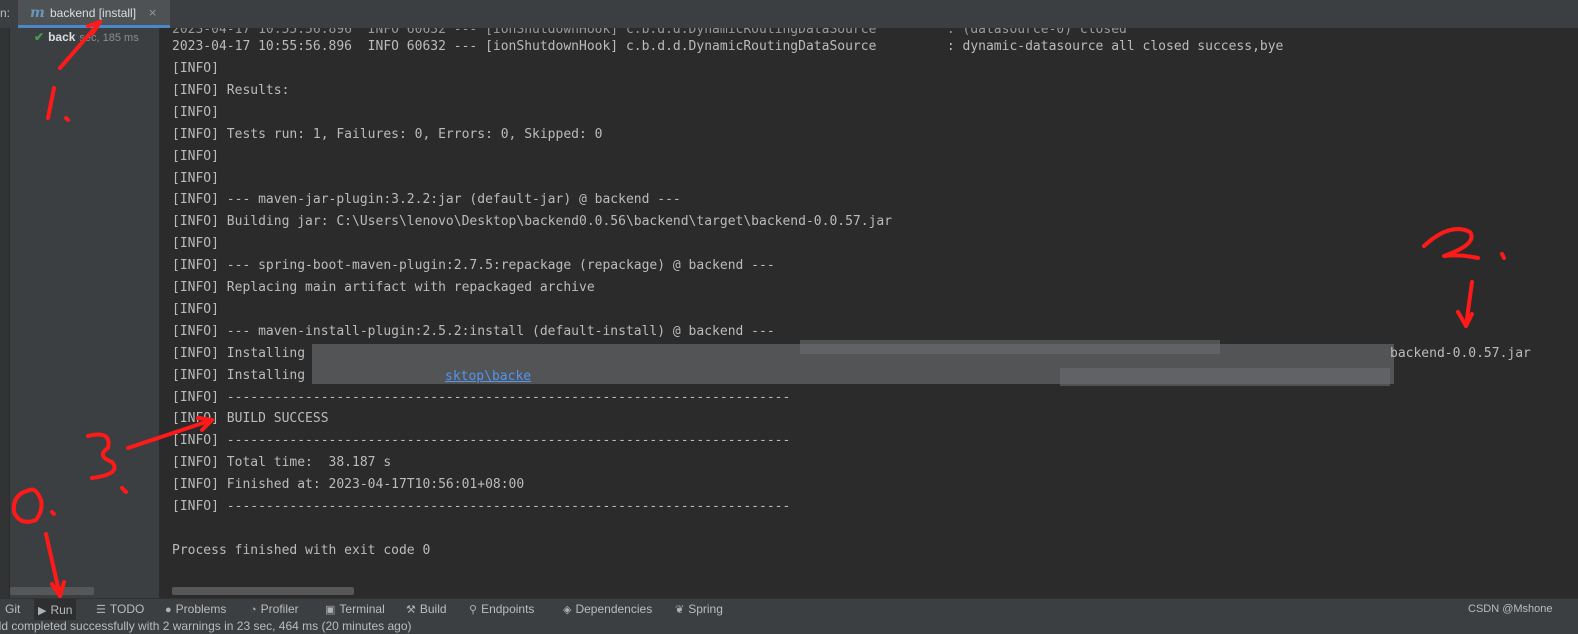 The width and height of the screenshot is (1578, 634). What do you see at coordinates (253, 610) in the screenshot?
I see `profiler-icon: ◔` at bounding box center [253, 610].